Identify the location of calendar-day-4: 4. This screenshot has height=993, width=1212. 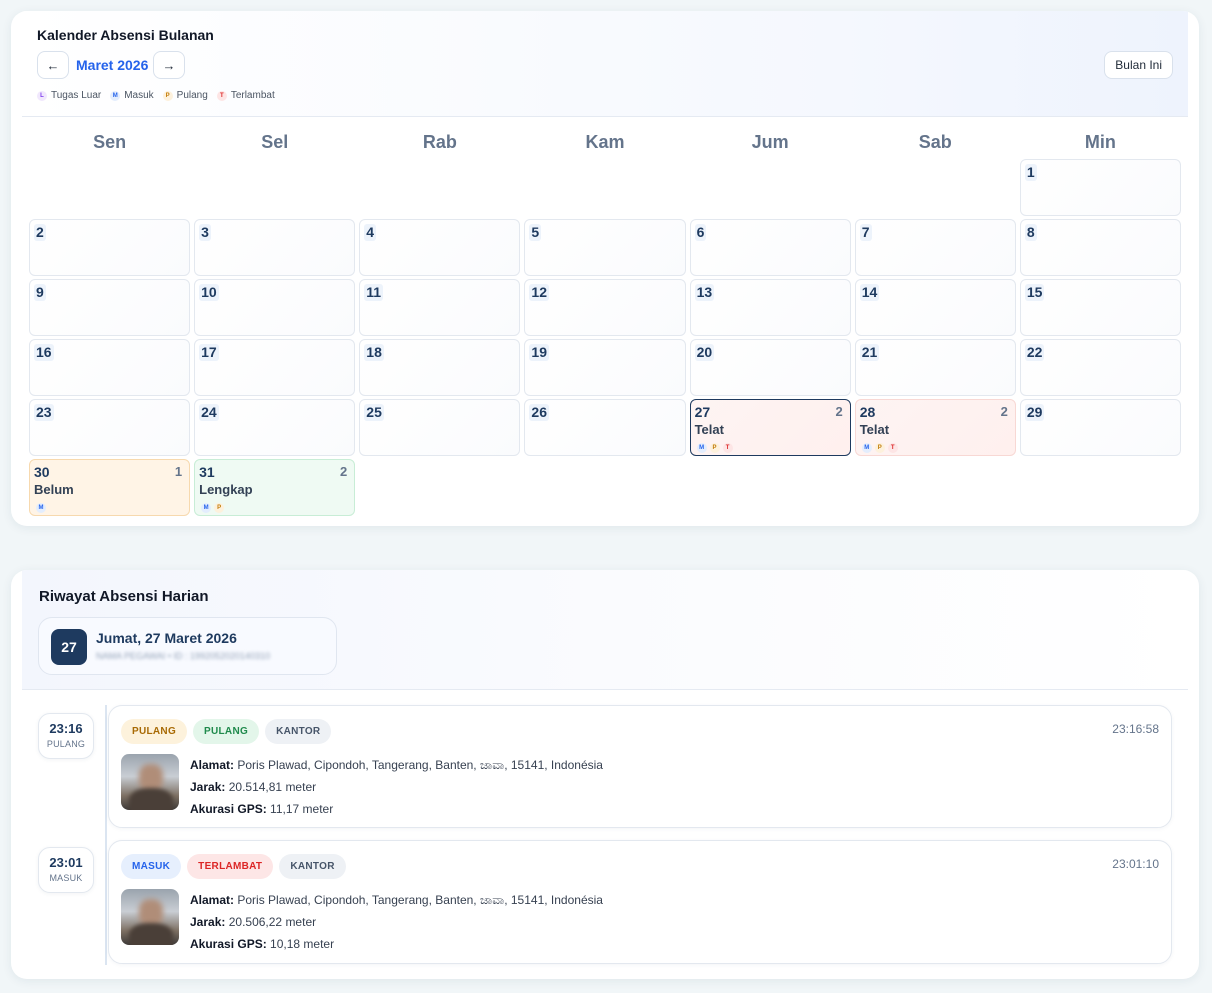
(440, 247).